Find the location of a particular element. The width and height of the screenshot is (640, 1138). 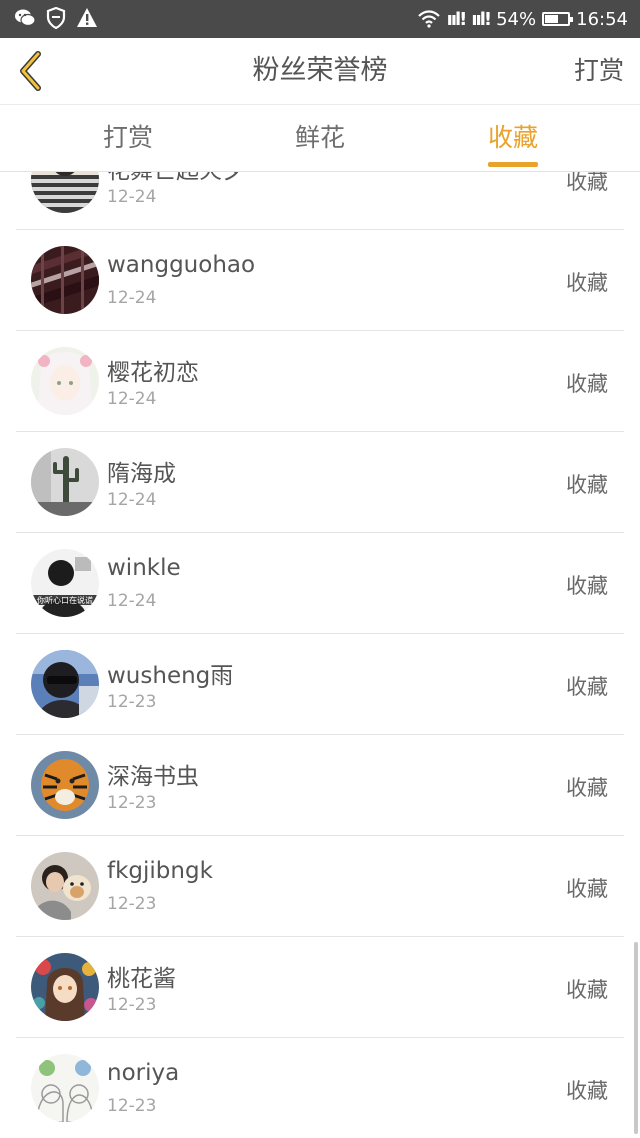

wifi-icon is located at coordinates (429, 19).